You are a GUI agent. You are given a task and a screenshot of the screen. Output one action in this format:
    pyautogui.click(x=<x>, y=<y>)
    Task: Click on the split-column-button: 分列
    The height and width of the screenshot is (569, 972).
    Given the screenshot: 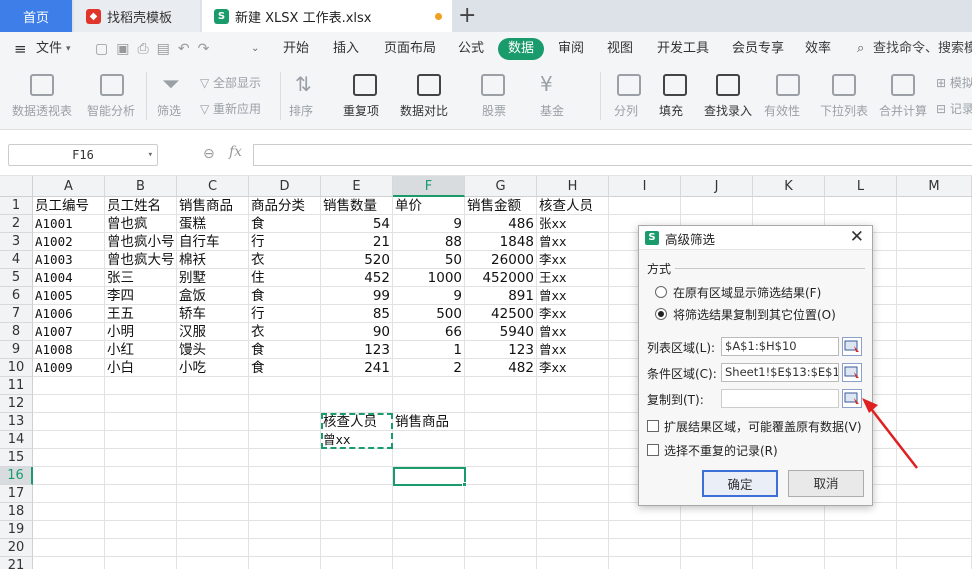 What is the action you would take?
    pyautogui.click(x=626, y=110)
    